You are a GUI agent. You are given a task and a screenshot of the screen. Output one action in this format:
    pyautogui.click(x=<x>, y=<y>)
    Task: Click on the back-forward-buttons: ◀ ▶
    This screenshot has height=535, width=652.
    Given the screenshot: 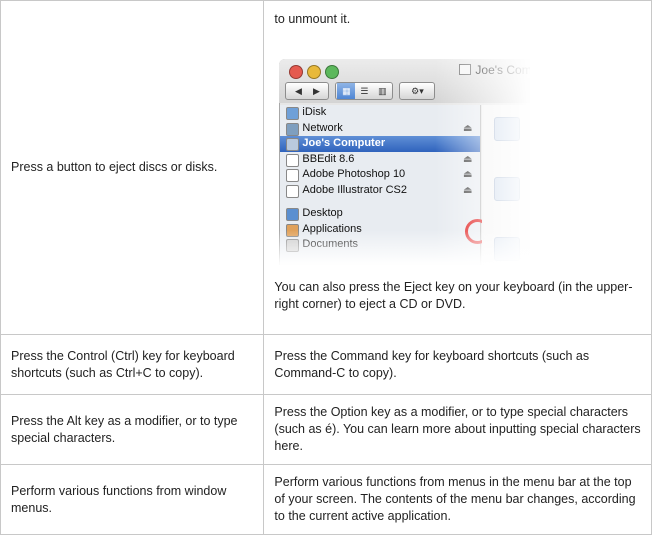 What is the action you would take?
    pyautogui.click(x=307, y=91)
    